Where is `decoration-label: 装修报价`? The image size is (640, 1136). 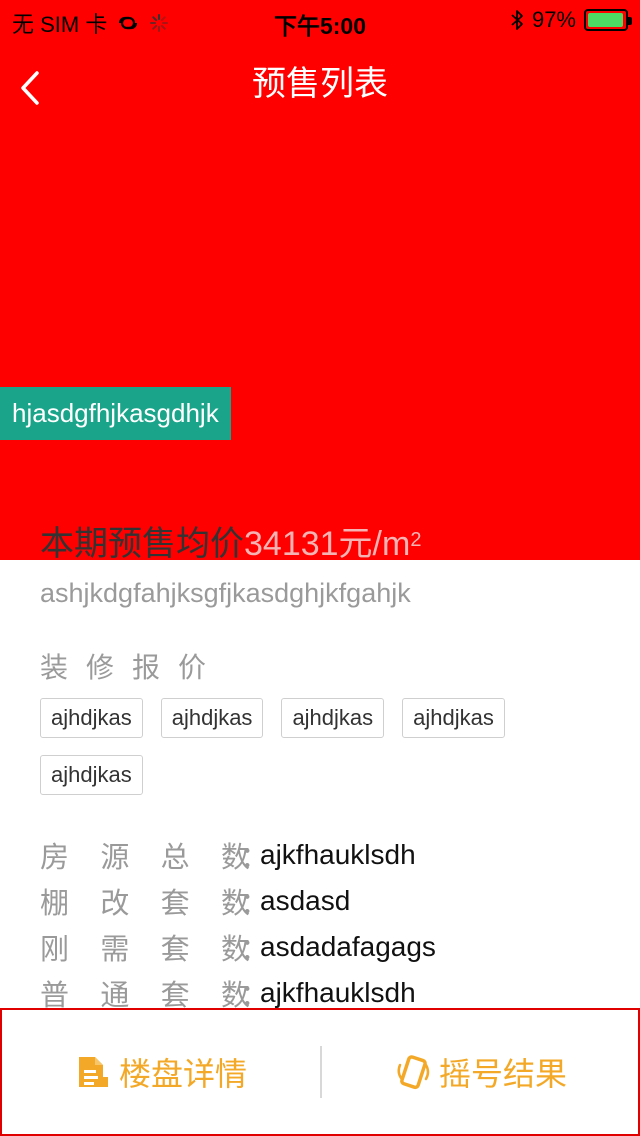
decoration-label: 装修报价 is located at coordinates (132, 667).